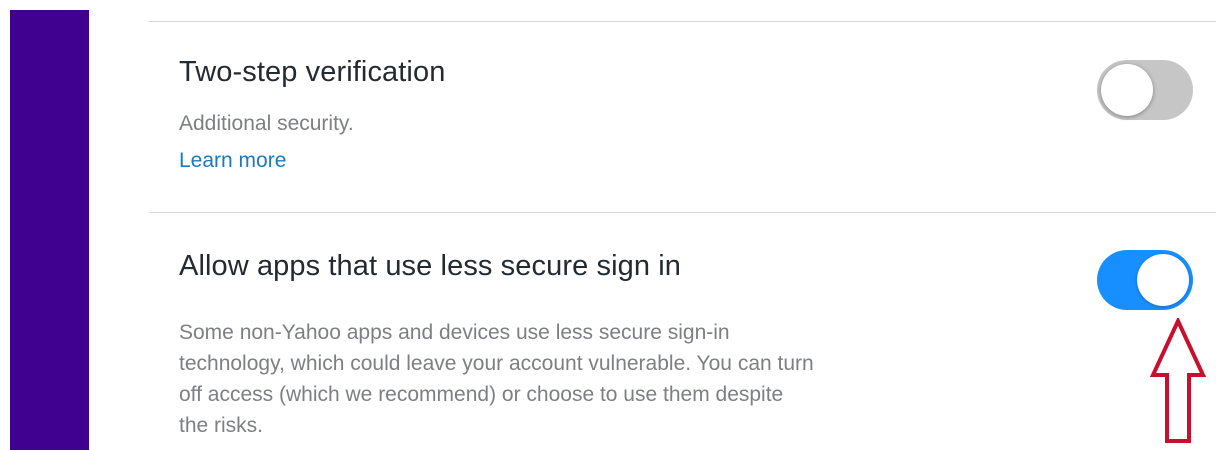 Image resolution: width=1216 pixels, height=450 pixels. I want to click on sidebar, so click(49, 230).